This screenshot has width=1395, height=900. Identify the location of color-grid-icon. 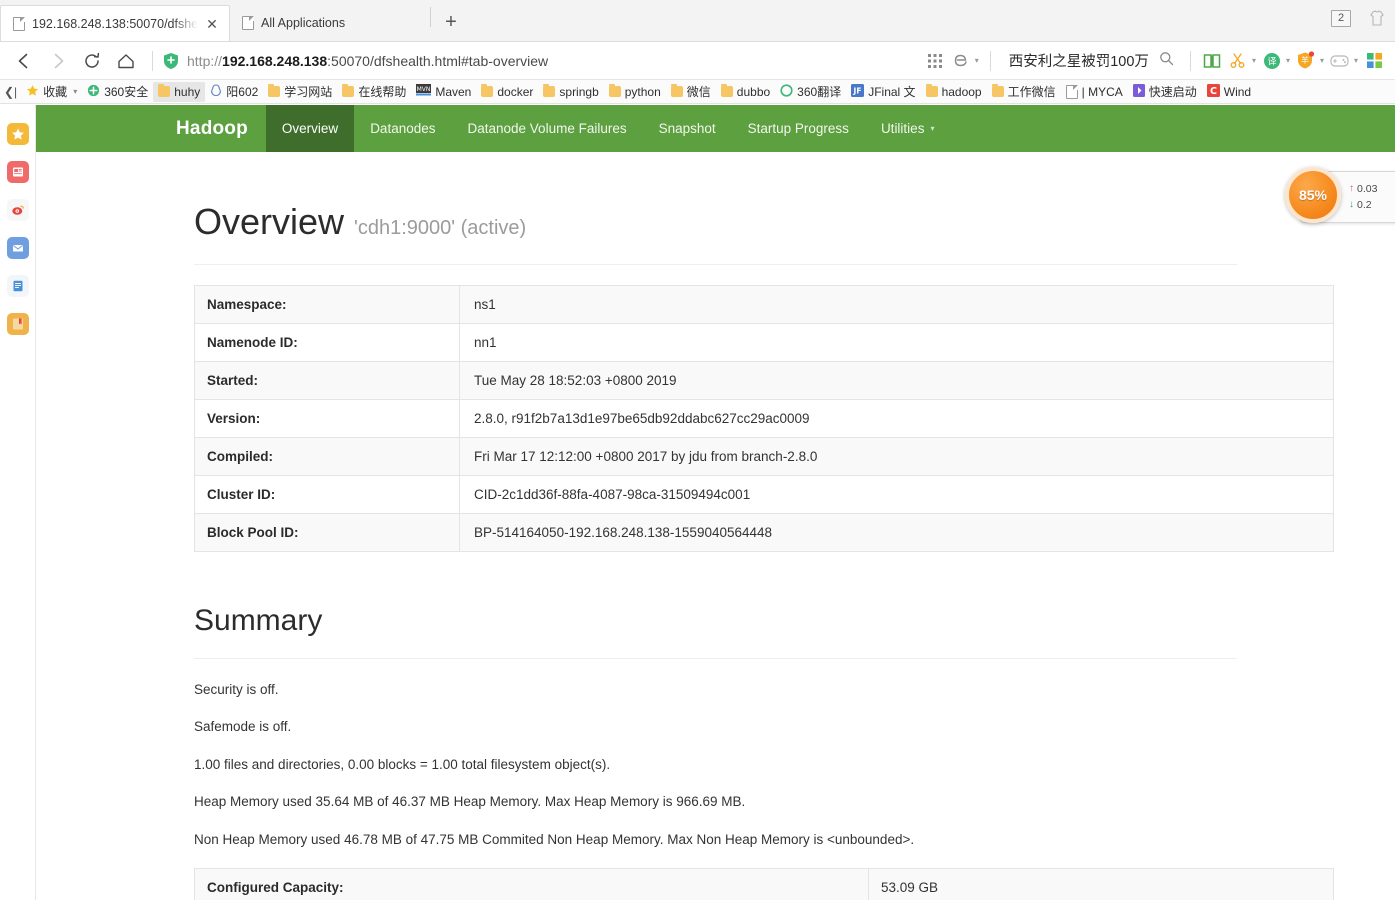
(1374, 61).